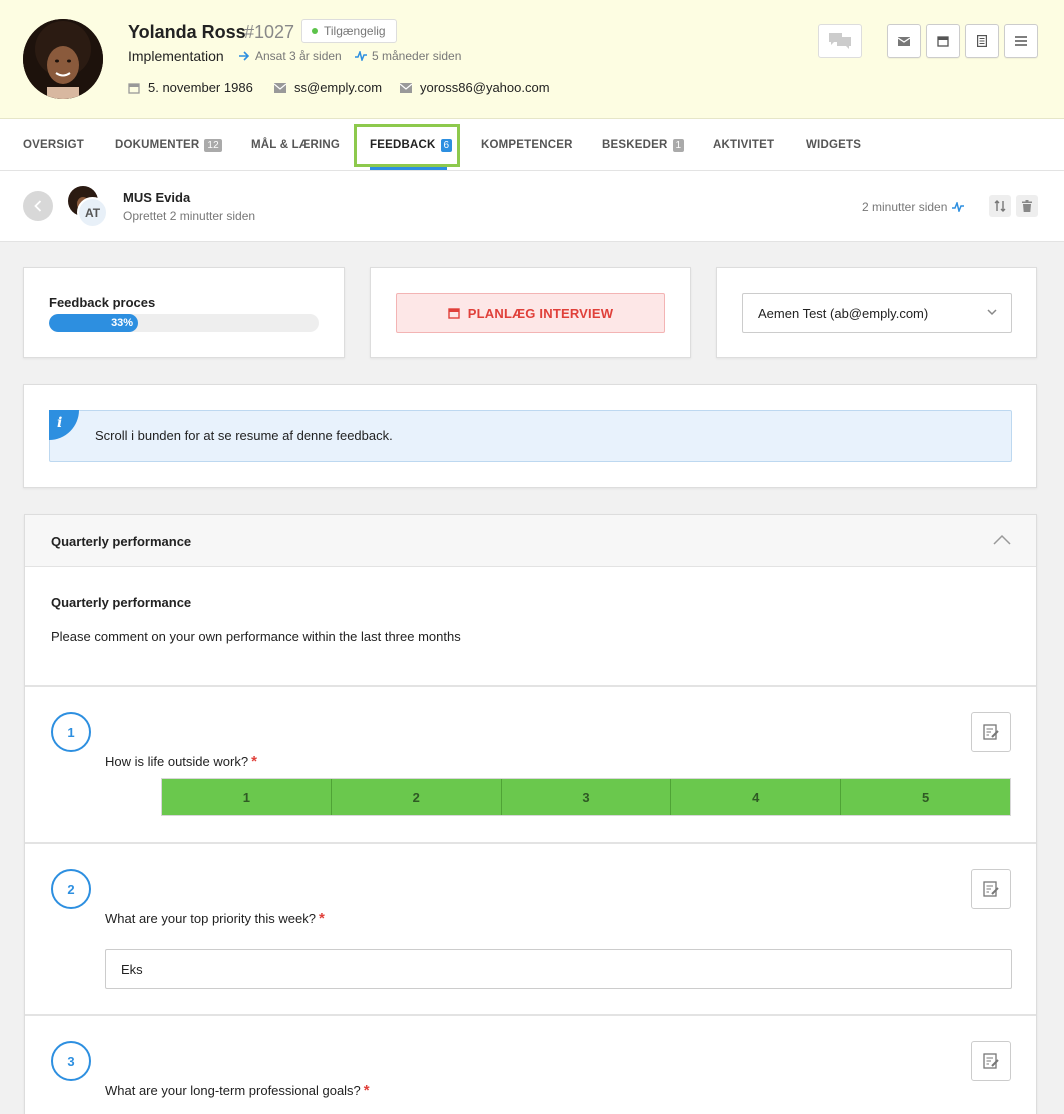 Image resolution: width=1064 pixels, height=1114 pixels. I want to click on menu-button, so click(1021, 41).